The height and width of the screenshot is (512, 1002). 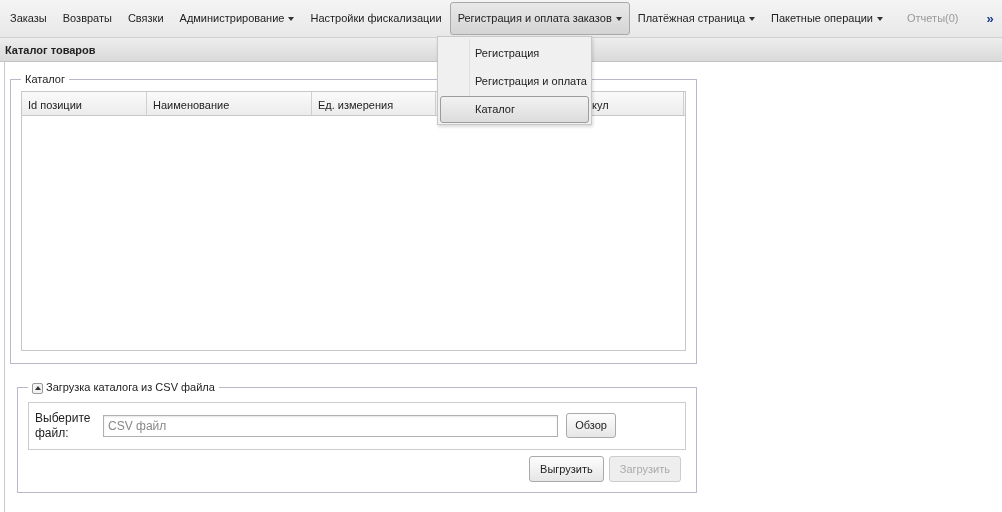 What do you see at coordinates (145, 18) in the screenshot?
I see `menu-tab: Связки` at bounding box center [145, 18].